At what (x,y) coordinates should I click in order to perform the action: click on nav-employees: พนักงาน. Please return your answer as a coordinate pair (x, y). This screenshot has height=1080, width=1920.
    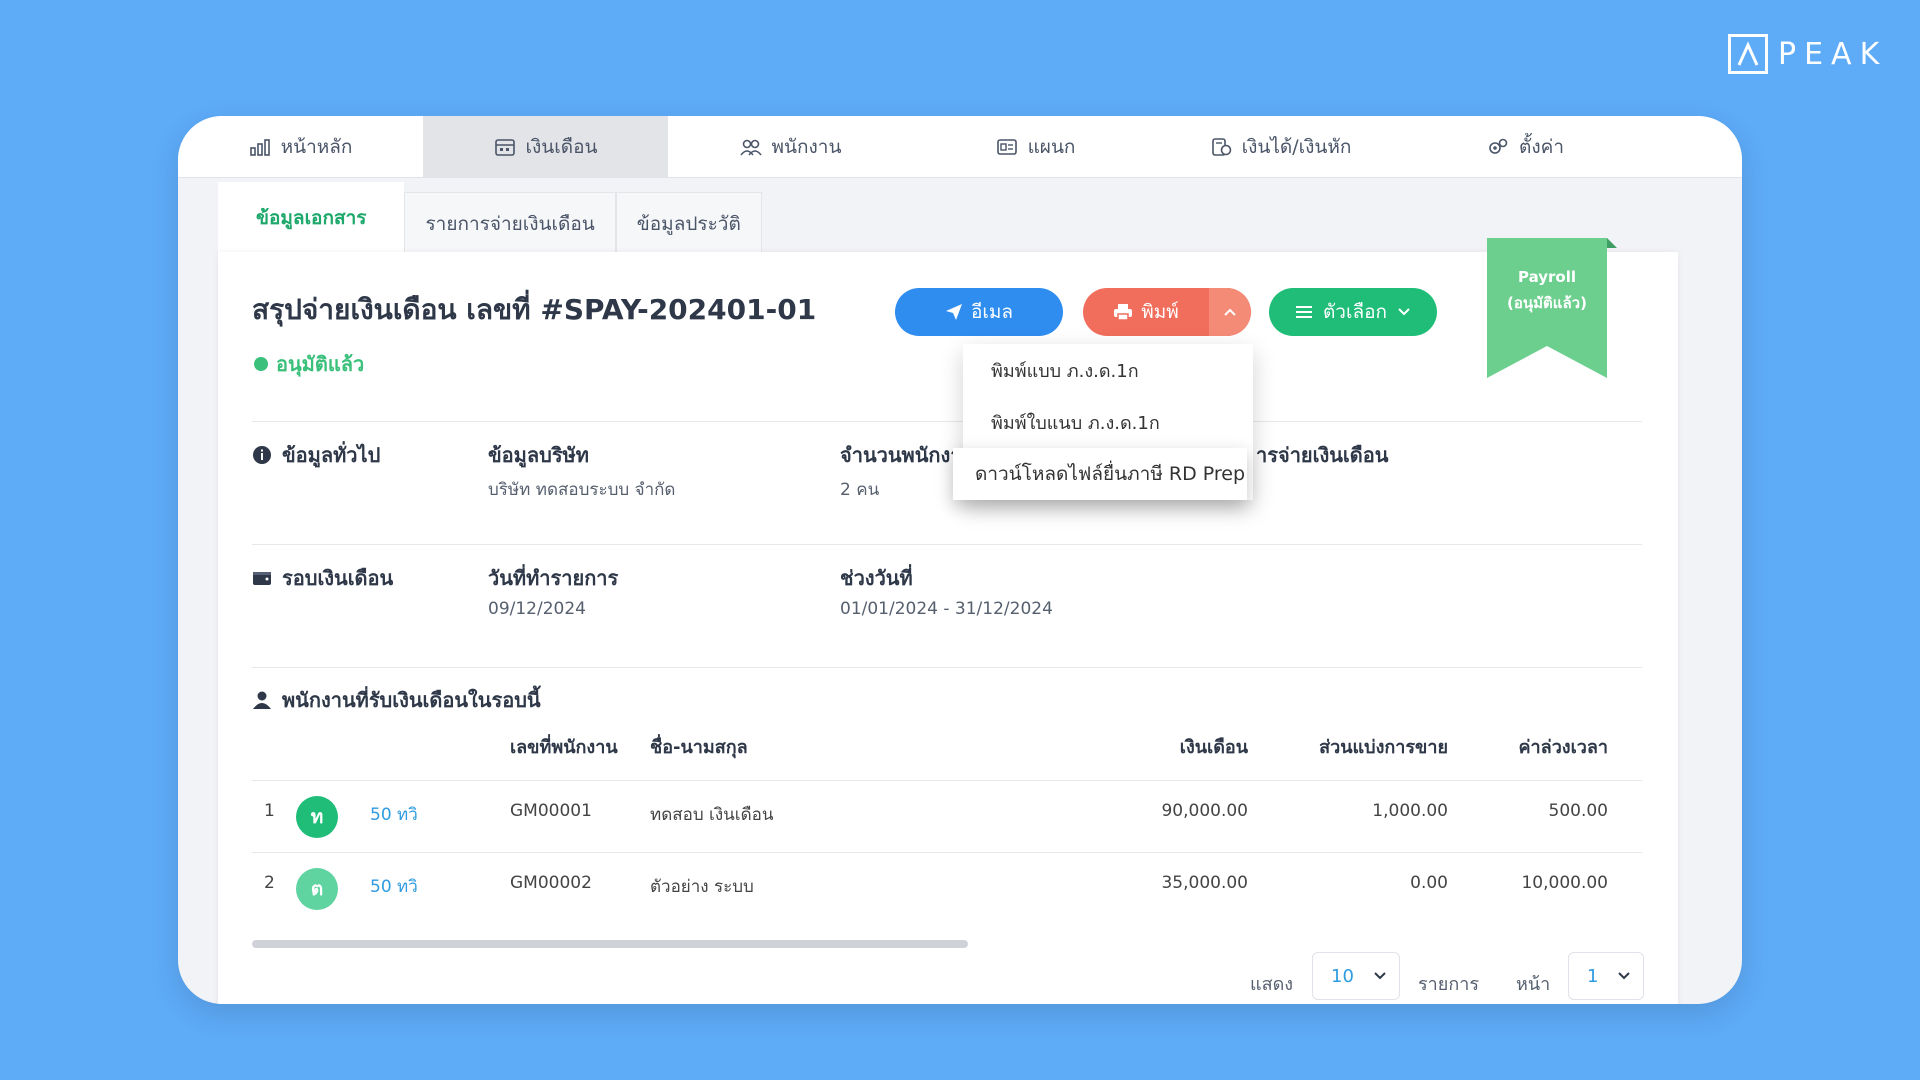
    Looking at the image, I should click on (790, 146).